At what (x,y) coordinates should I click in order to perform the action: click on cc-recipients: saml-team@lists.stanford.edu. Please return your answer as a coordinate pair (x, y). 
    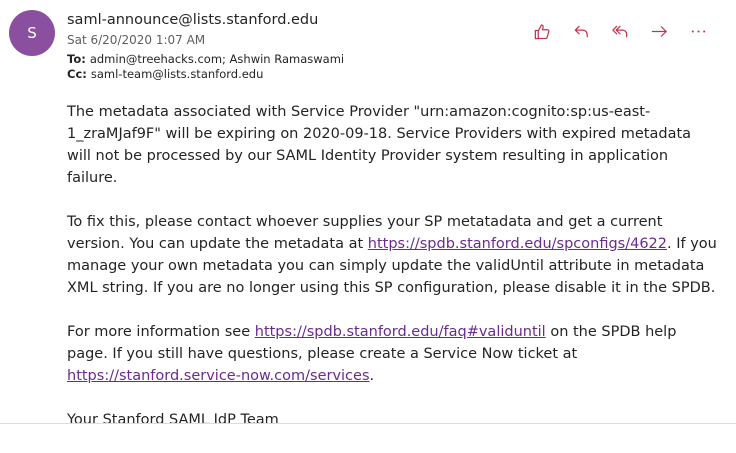
    Looking at the image, I should click on (177, 74).